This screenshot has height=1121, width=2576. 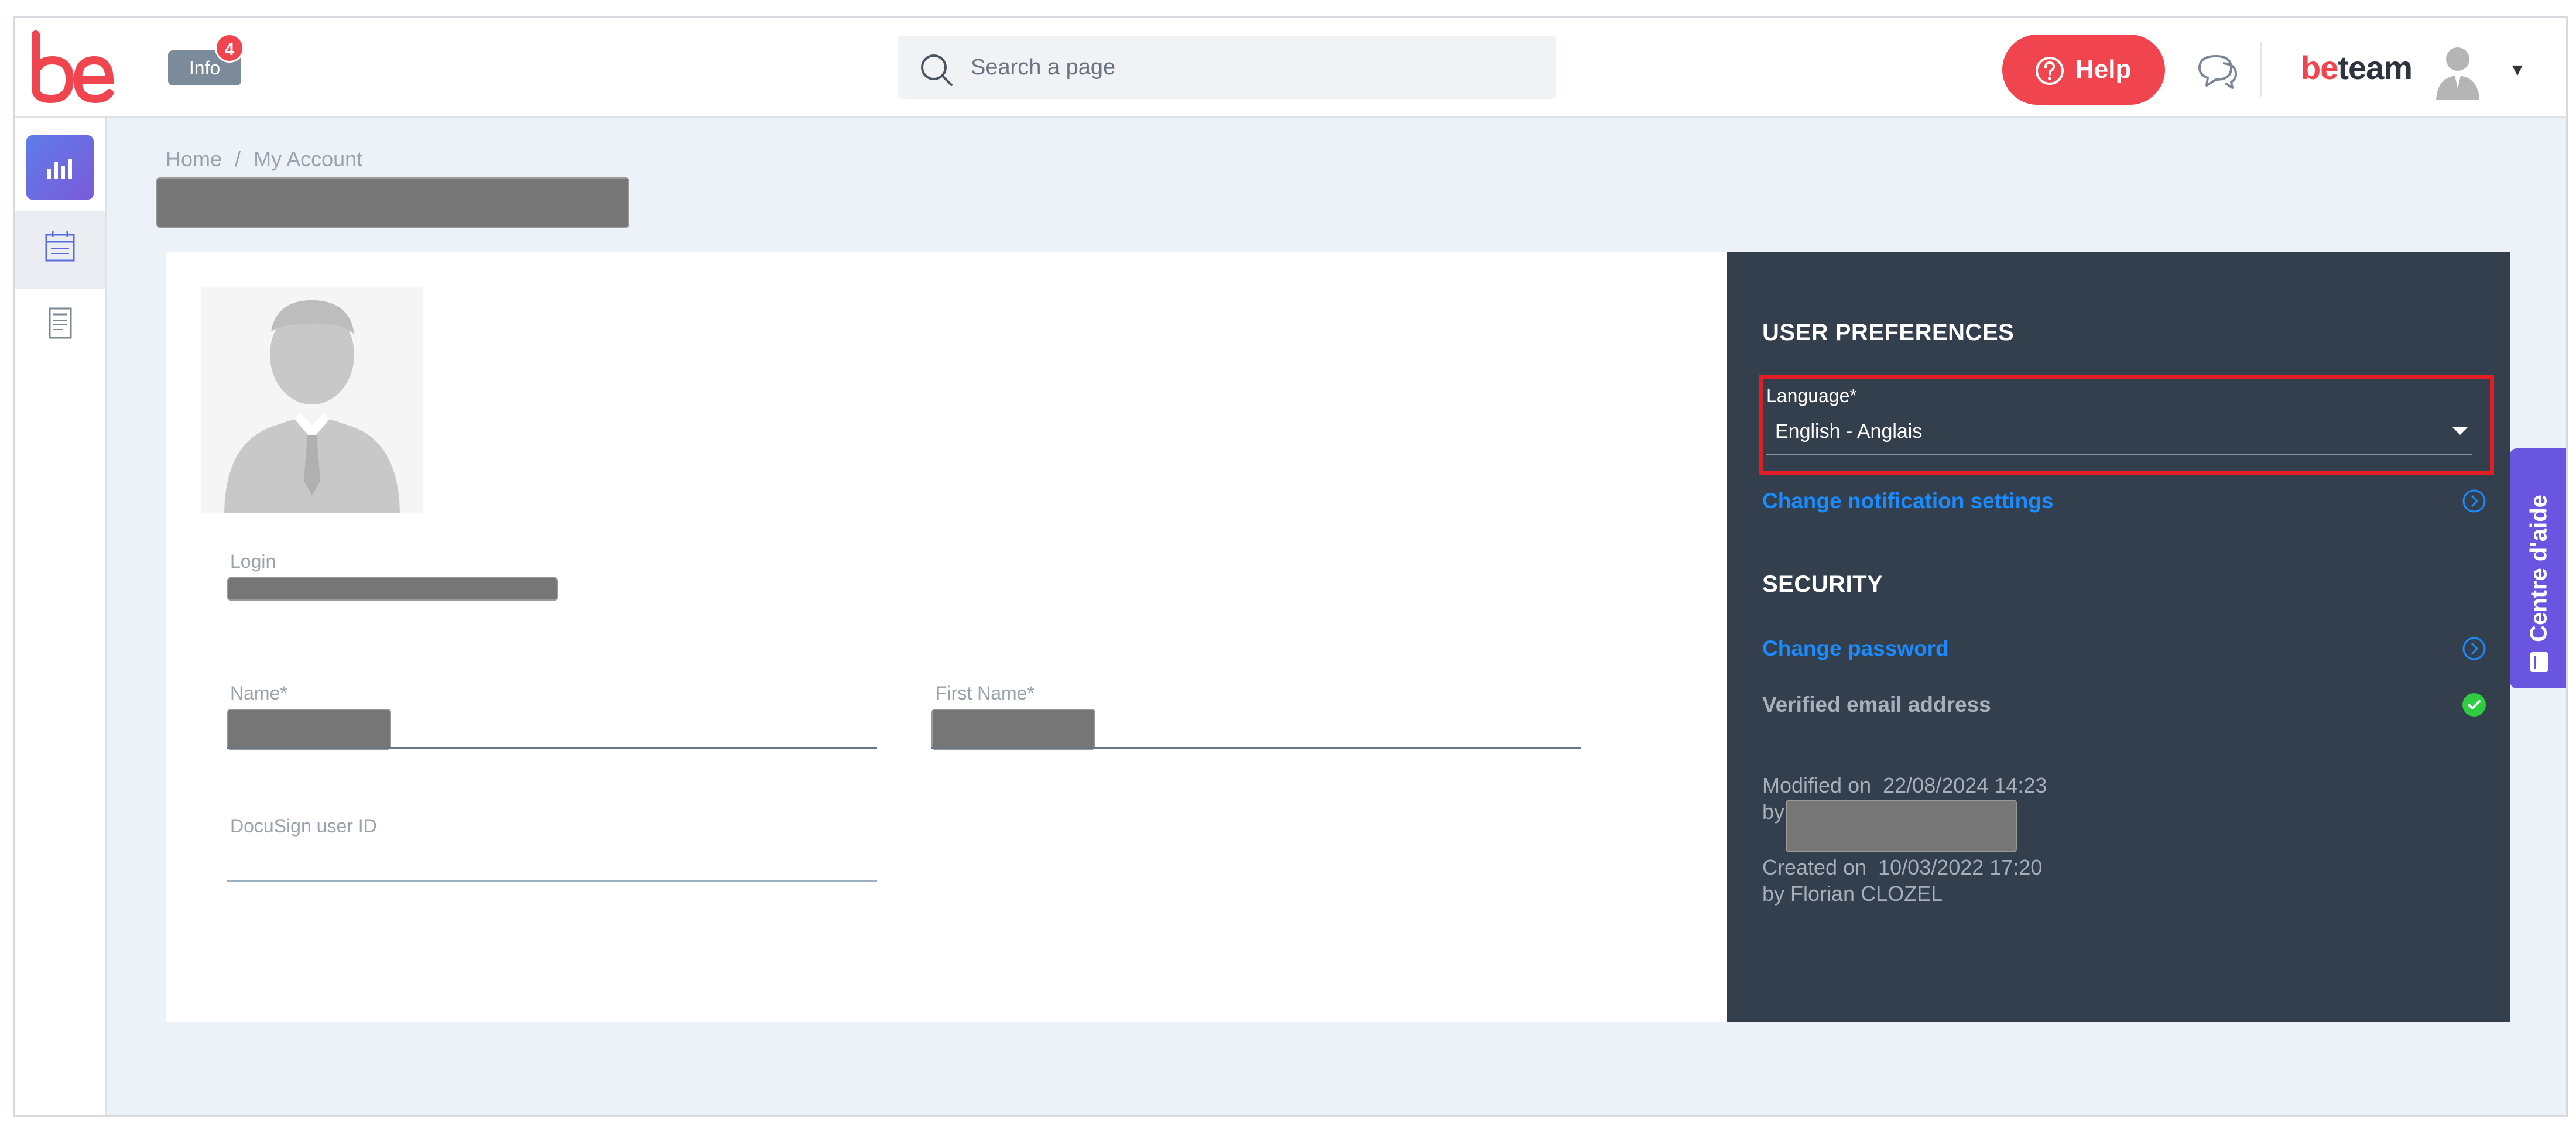 I want to click on be-logo, so click(x=71, y=68).